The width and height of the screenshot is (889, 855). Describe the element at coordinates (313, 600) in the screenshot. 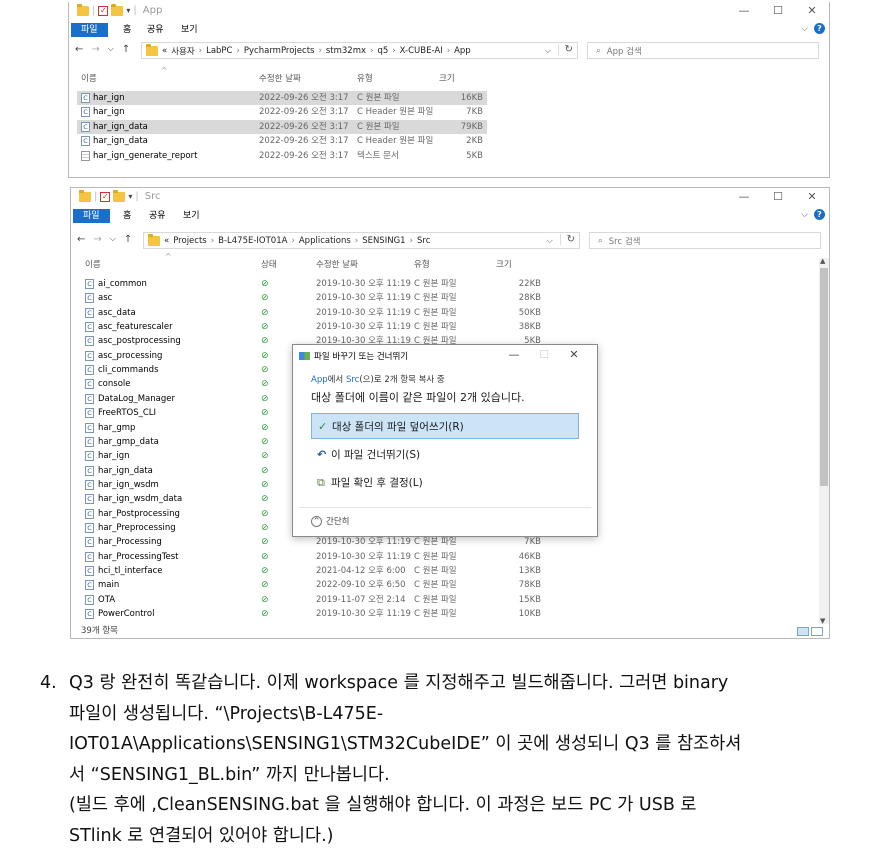

I see `table-row: C ⊘ OTA 2019-11-07 오전 2:14 C 원본 파일 15KB` at that location.